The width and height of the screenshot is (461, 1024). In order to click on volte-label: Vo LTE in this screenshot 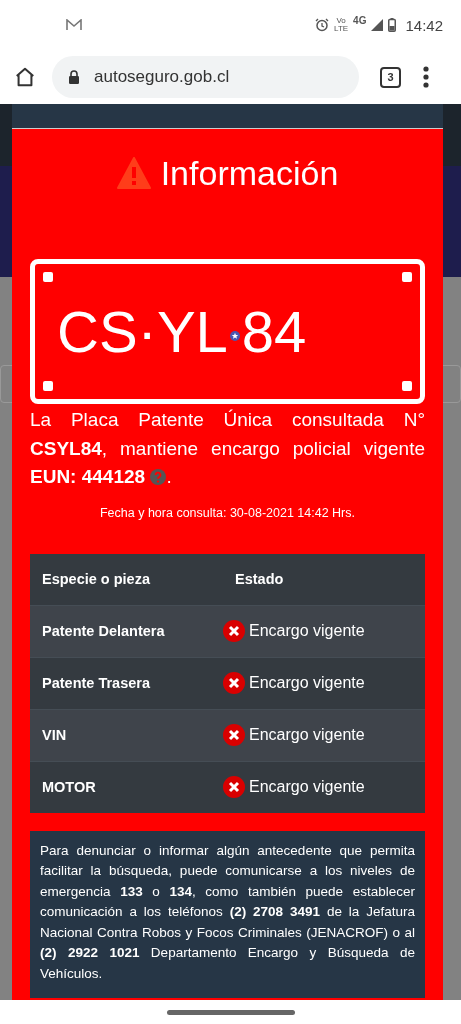, I will do `click(341, 25)`.